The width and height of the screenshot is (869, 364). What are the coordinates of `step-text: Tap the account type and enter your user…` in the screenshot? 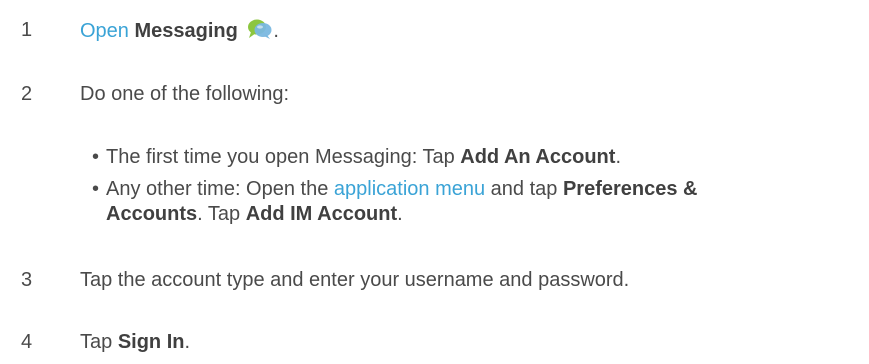 It's located at (355, 280).